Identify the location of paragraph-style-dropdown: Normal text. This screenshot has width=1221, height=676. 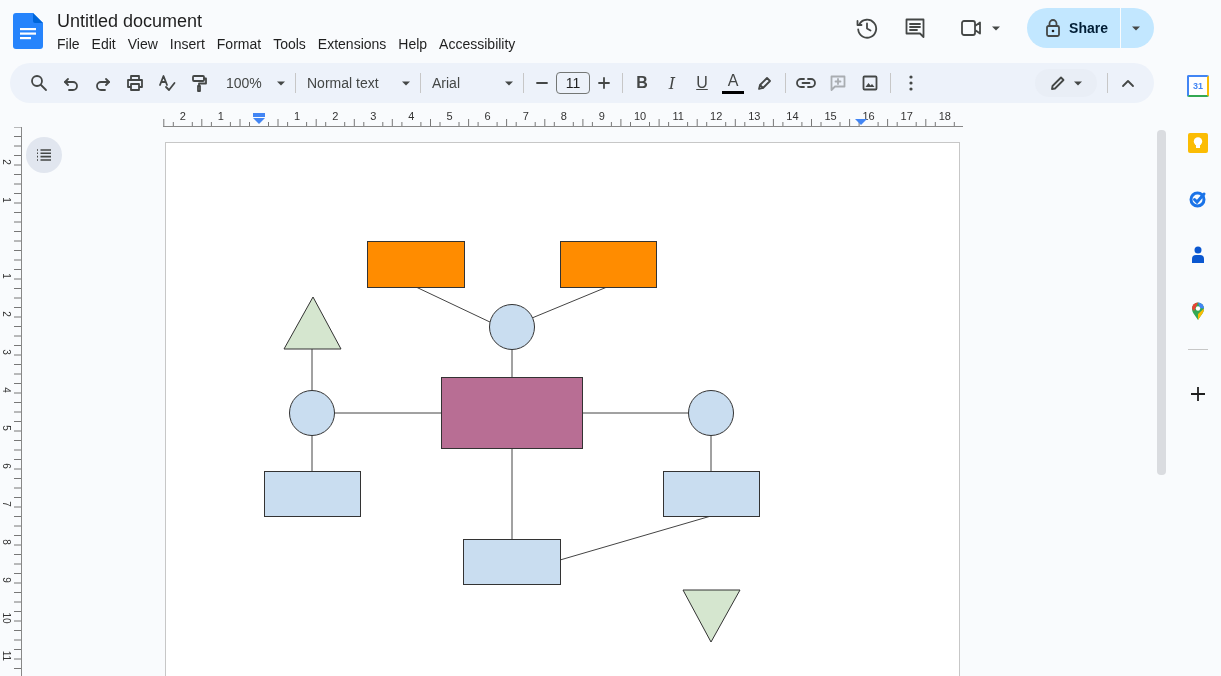
(359, 83).